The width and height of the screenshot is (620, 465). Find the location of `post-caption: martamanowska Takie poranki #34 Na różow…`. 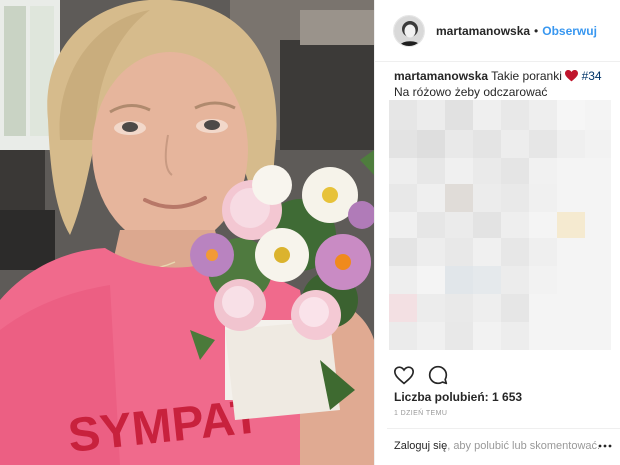

post-caption: martamanowska Takie poranki #34 Na różow… is located at coordinates (505, 84).